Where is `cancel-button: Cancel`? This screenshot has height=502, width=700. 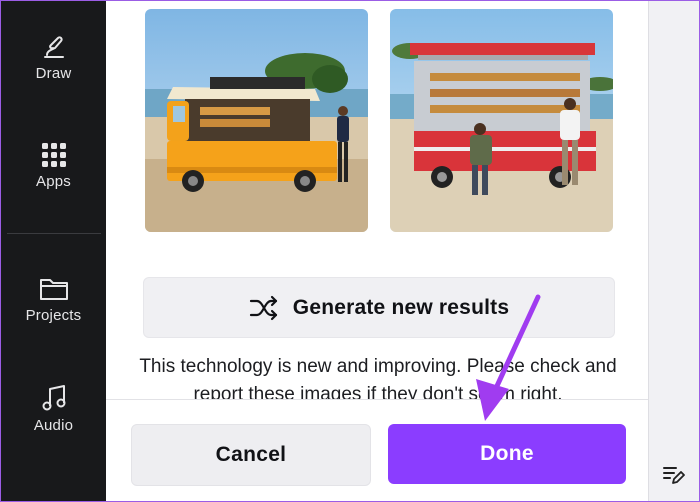
cancel-button: Cancel is located at coordinates (251, 455).